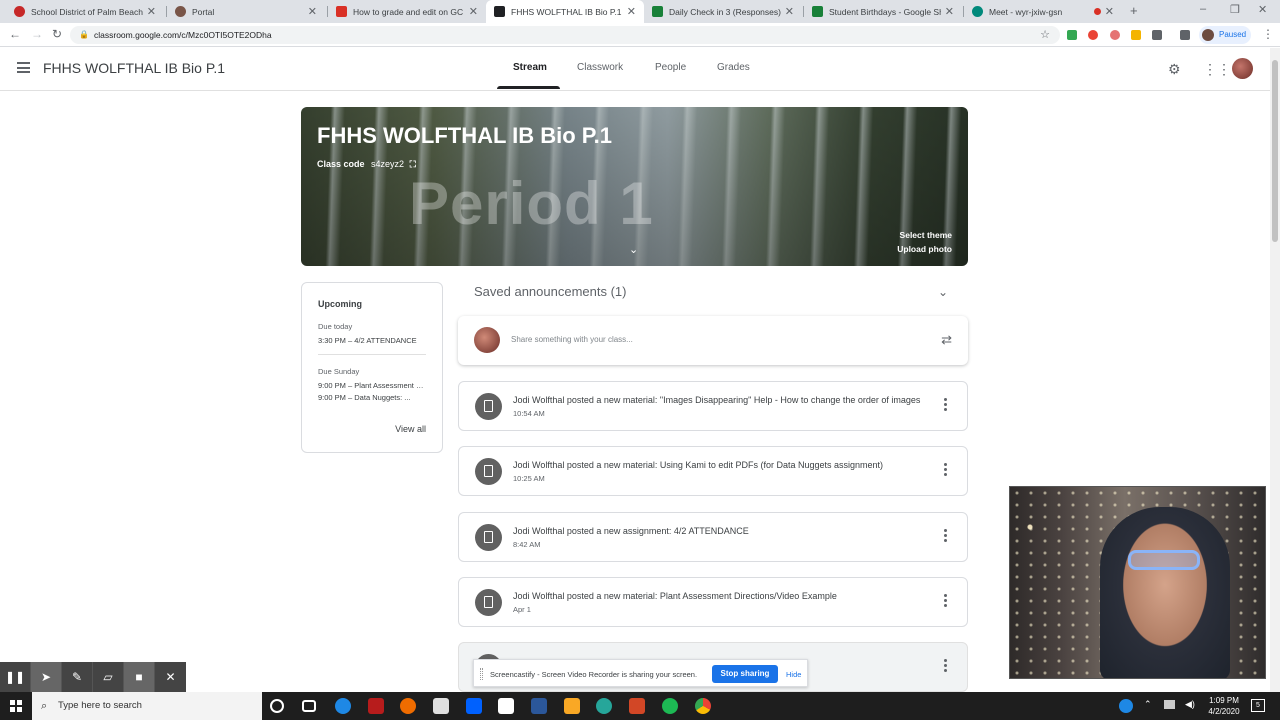 This screenshot has height=720, width=1280. What do you see at coordinates (1169, 704) in the screenshot?
I see `battery-icon` at bounding box center [1169, 704].